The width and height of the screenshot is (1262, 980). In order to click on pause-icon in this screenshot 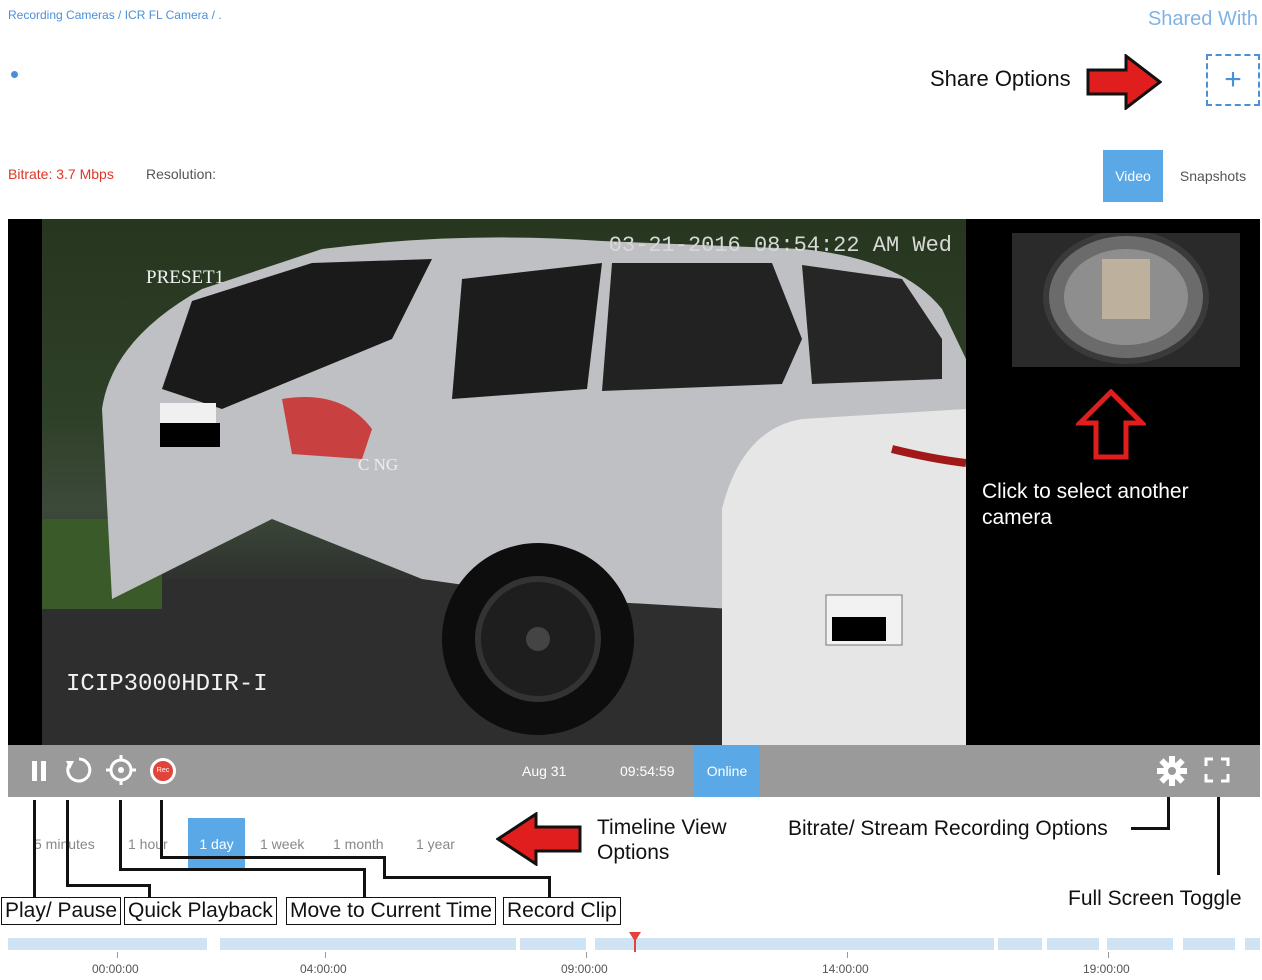, I will do `click(39, 771)`.